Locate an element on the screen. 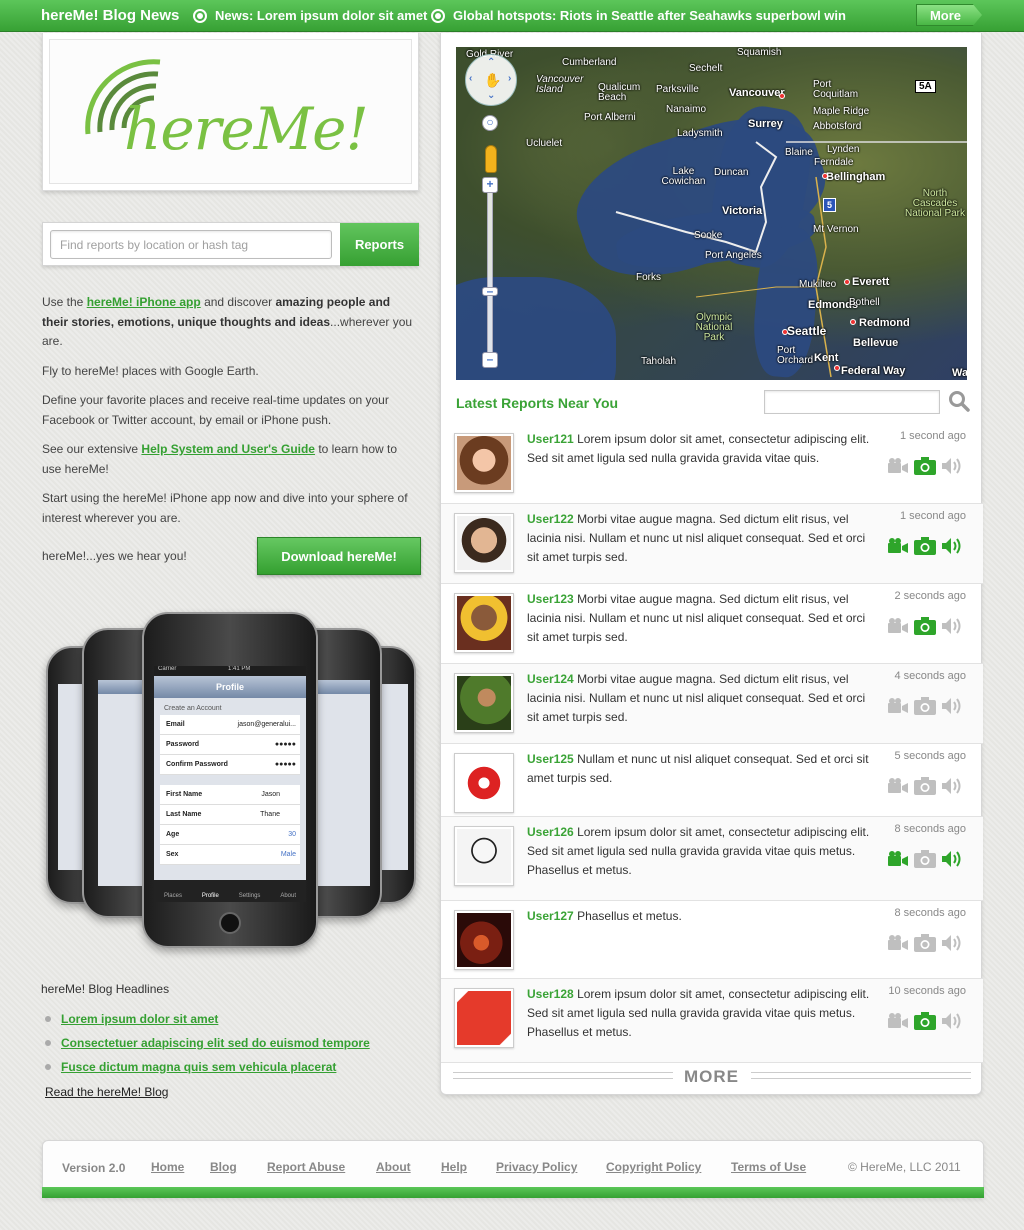 The image size is (1024, 1230). report-username: User123 is located at coordinates (550, 599).